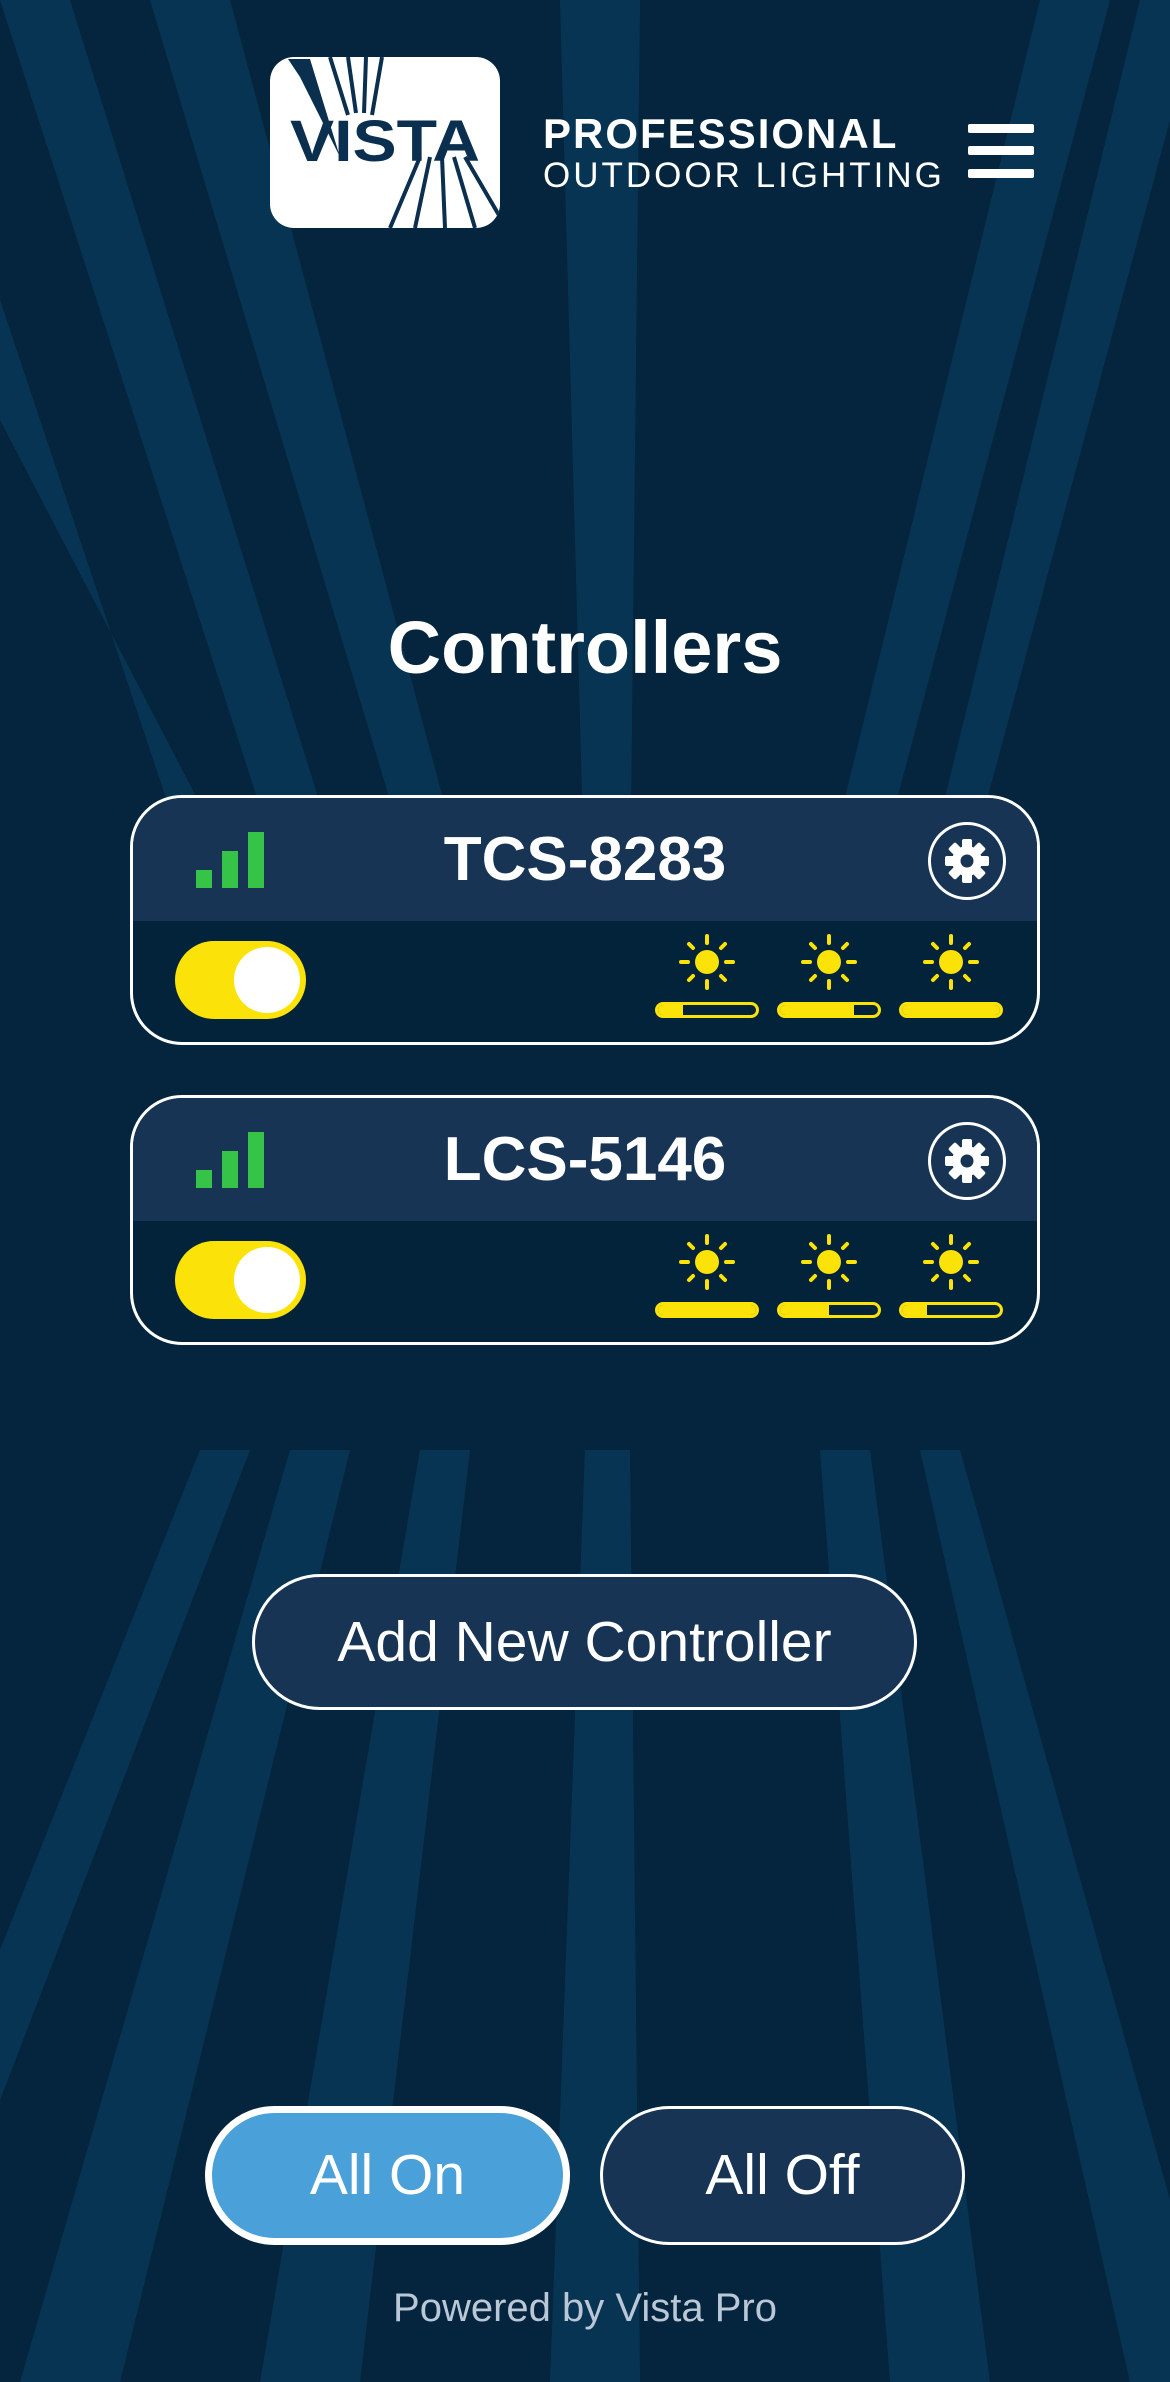 This screenshot has height=2382, width=1170. Describe the element at coordinates (387, 2175) in the screenshot. I see `all-on-button: All On` at that location.